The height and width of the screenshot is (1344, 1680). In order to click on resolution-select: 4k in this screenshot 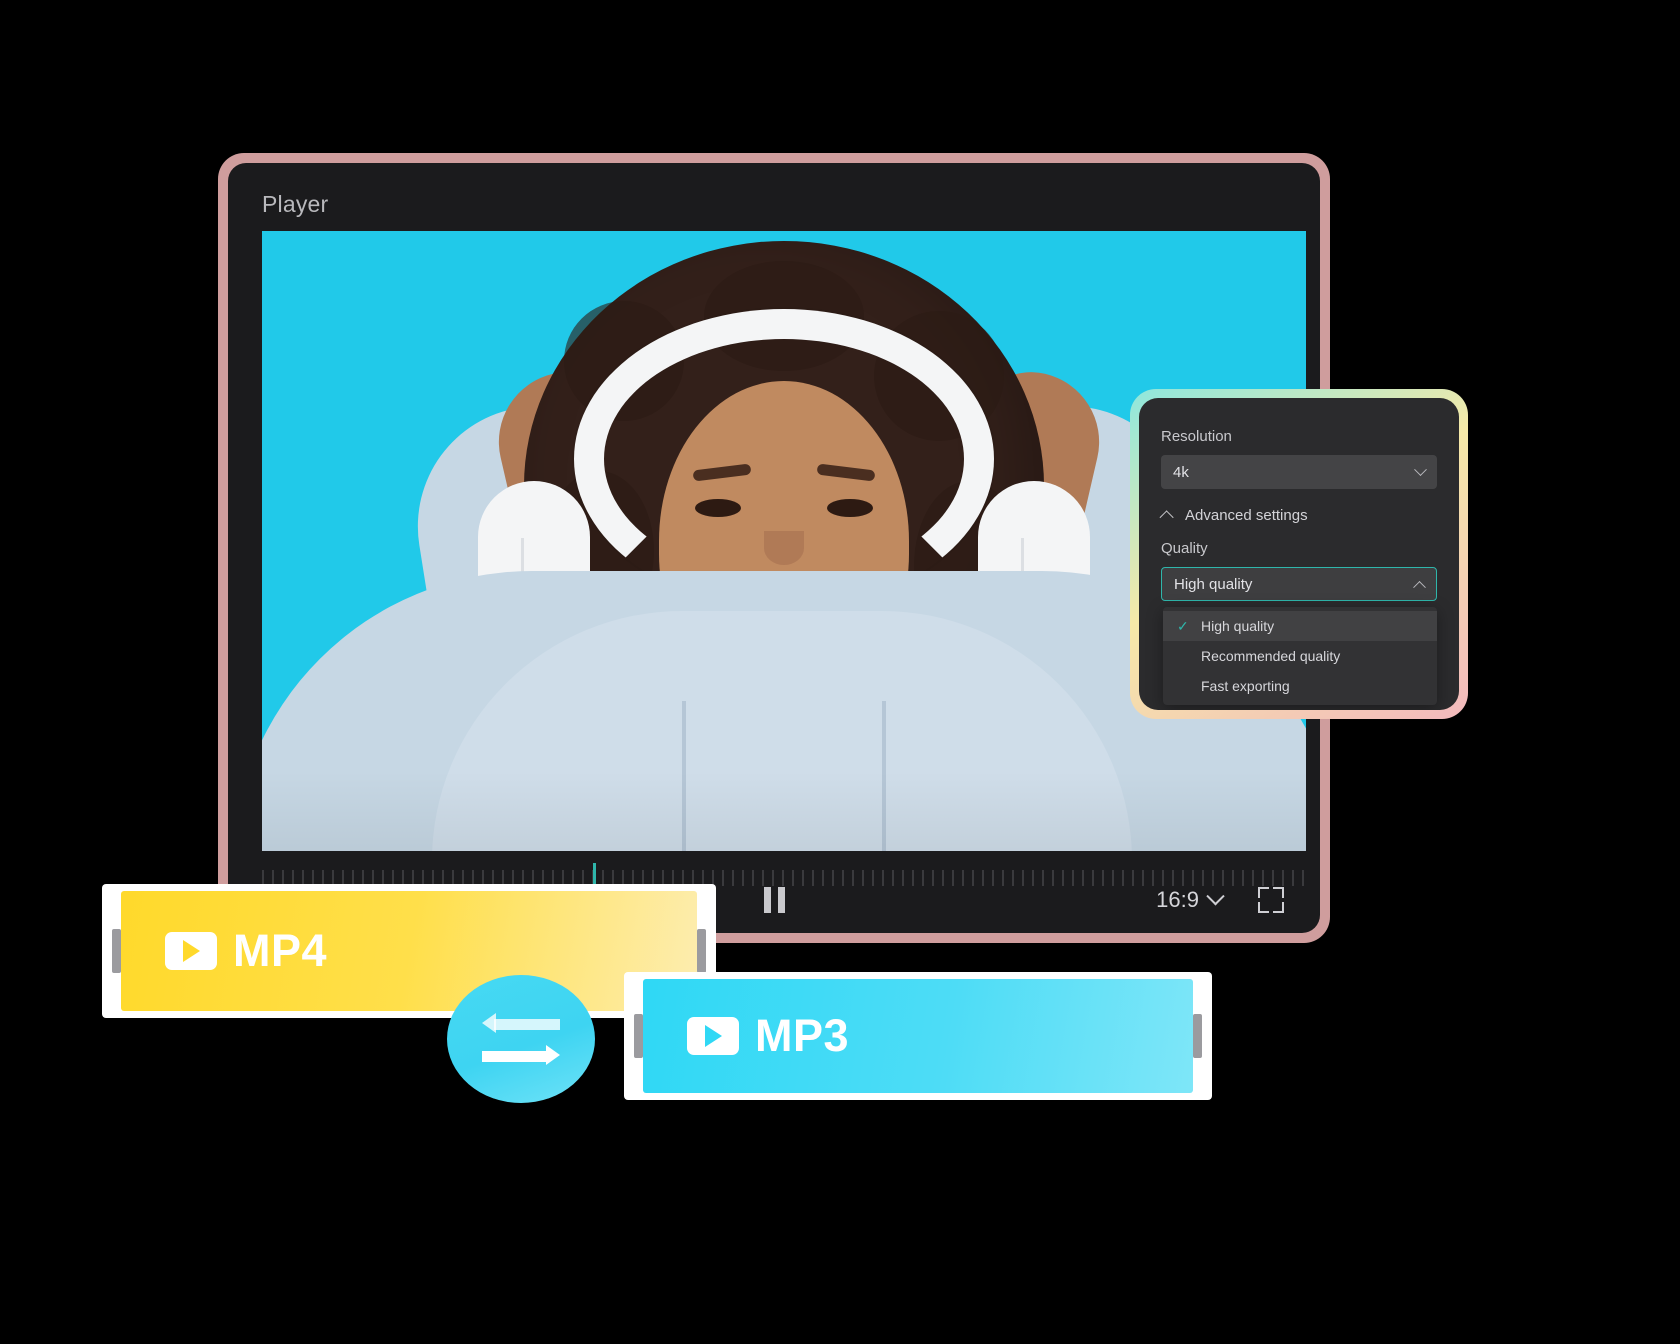, I will do `click(1299, 472)`.